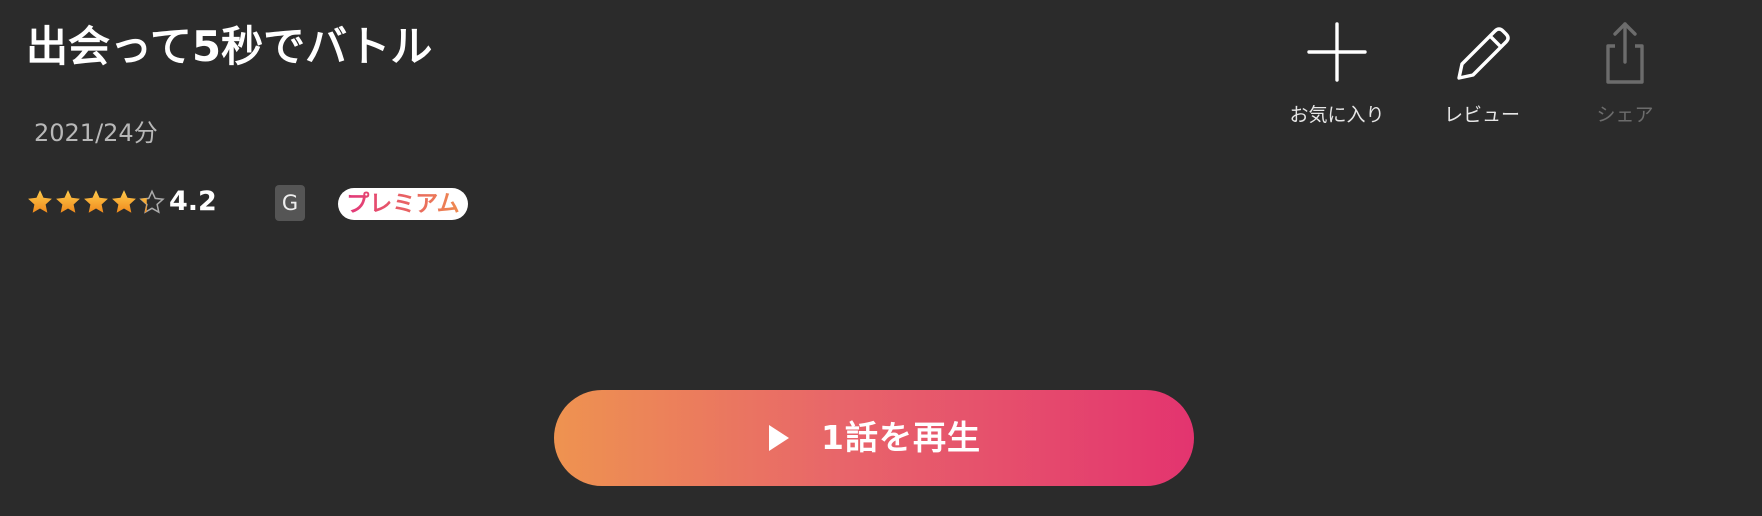 This screenshot has width=1762, height=516. Describe the element at coordinates (96, 133) in the screenshot. I see `release-year-duration: 2021/24分` at that location.